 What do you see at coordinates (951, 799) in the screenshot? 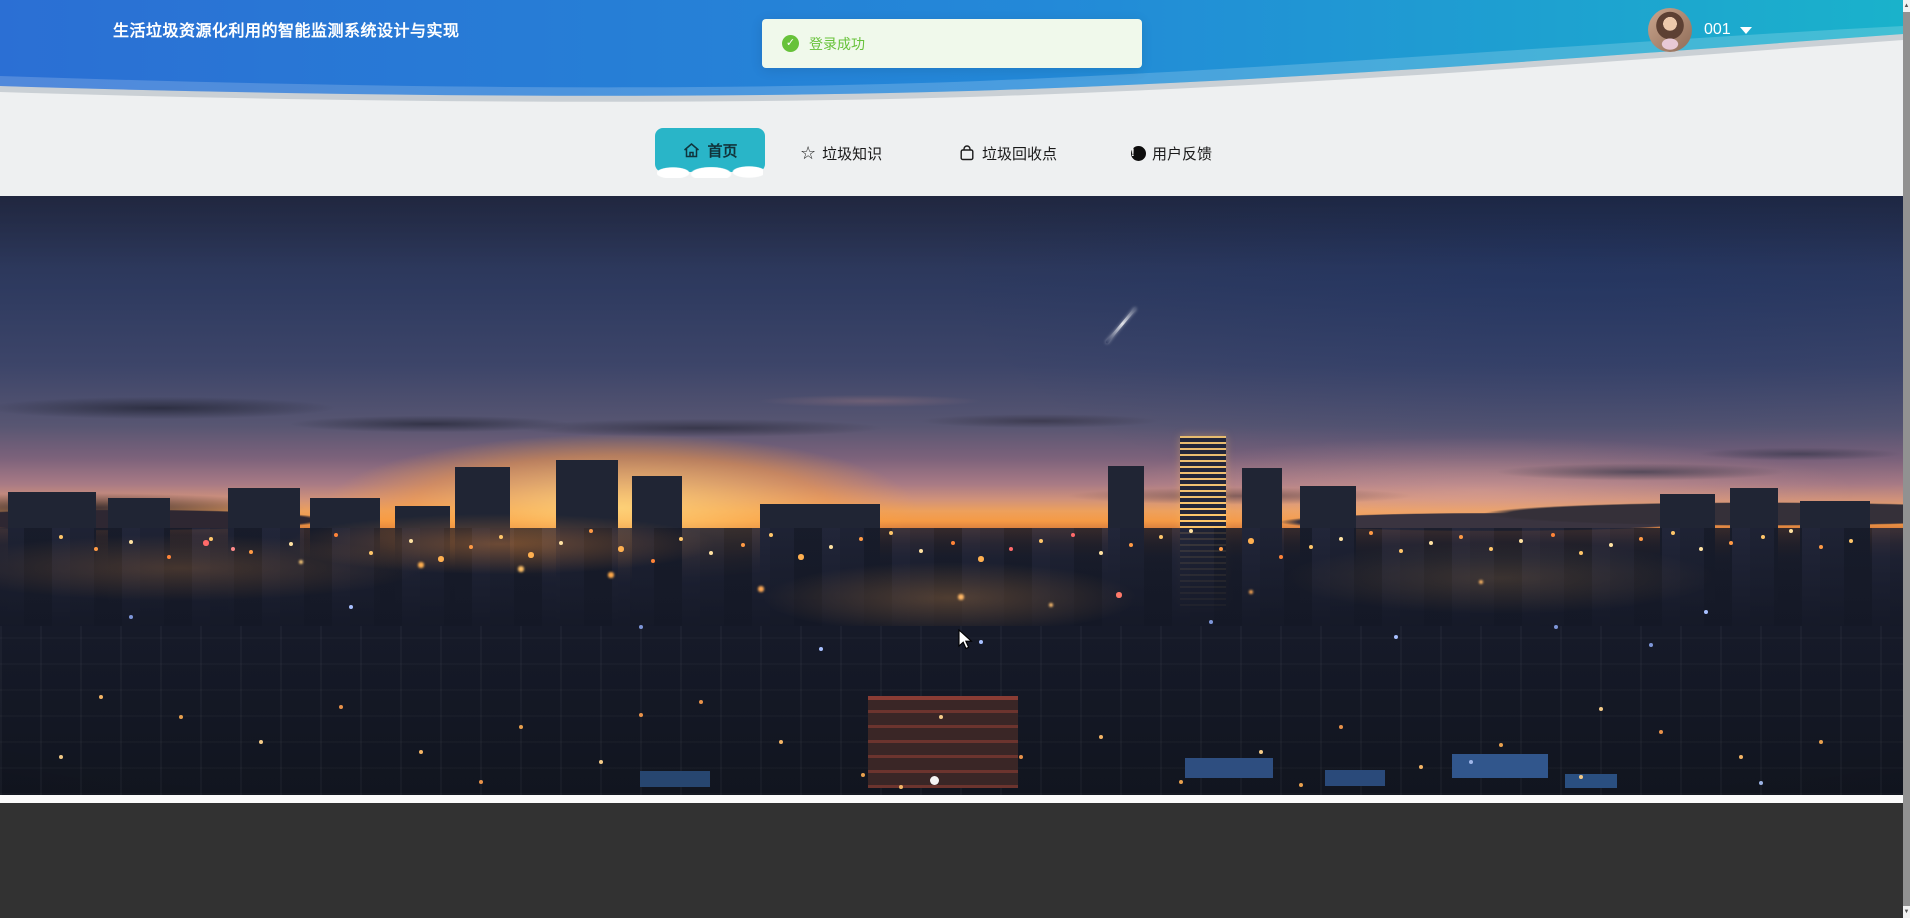
I see `content-divider-strip` at bounding box center [951, 799].